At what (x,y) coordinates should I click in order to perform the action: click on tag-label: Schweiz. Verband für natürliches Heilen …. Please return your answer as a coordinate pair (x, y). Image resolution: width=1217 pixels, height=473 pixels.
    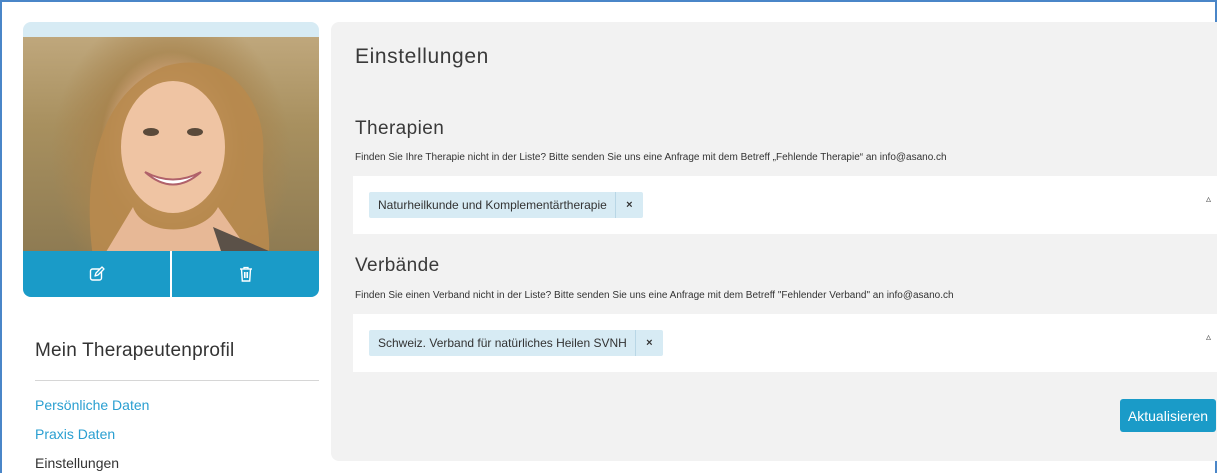
    Looking at the image, I should click on (502, 343).